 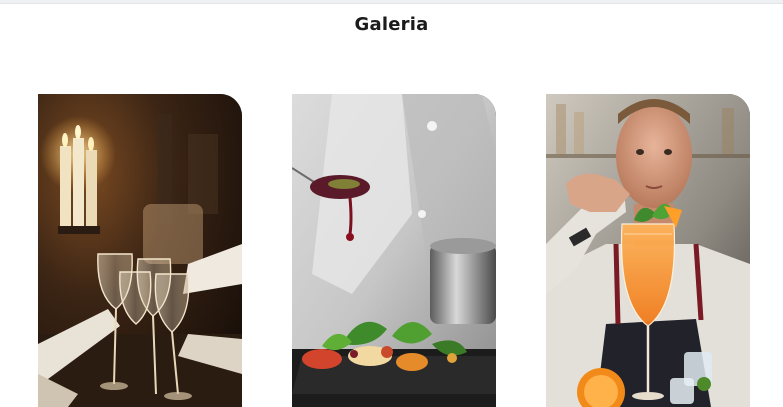 I want to click on top-divider, so click(x=391, y=2).